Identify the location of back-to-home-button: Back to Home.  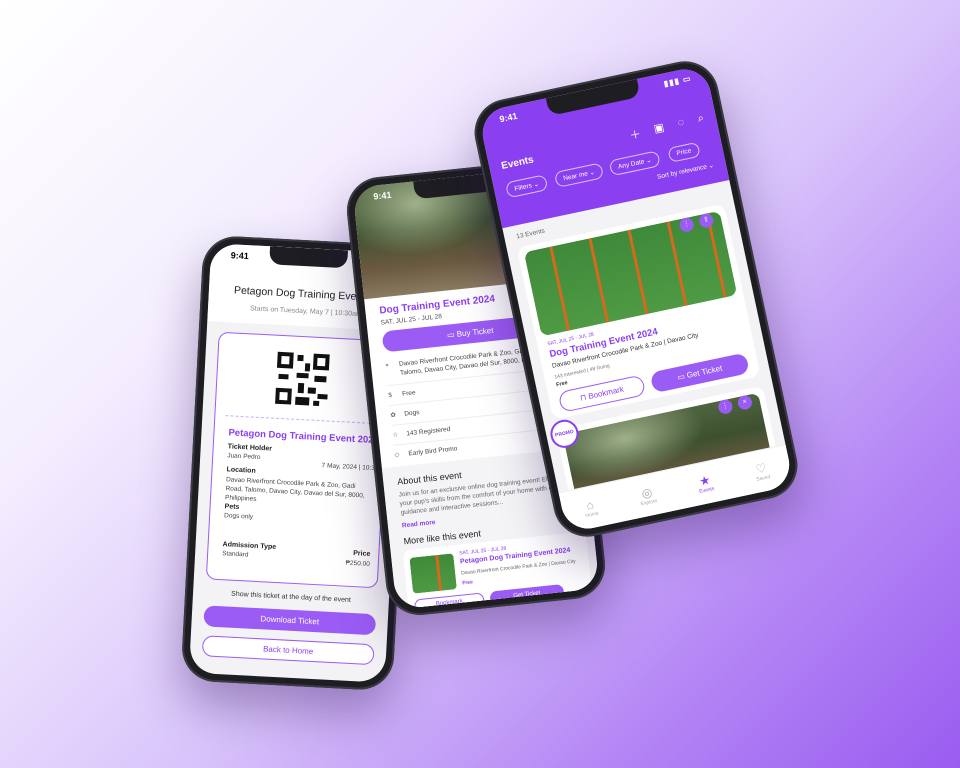
(288, 650).